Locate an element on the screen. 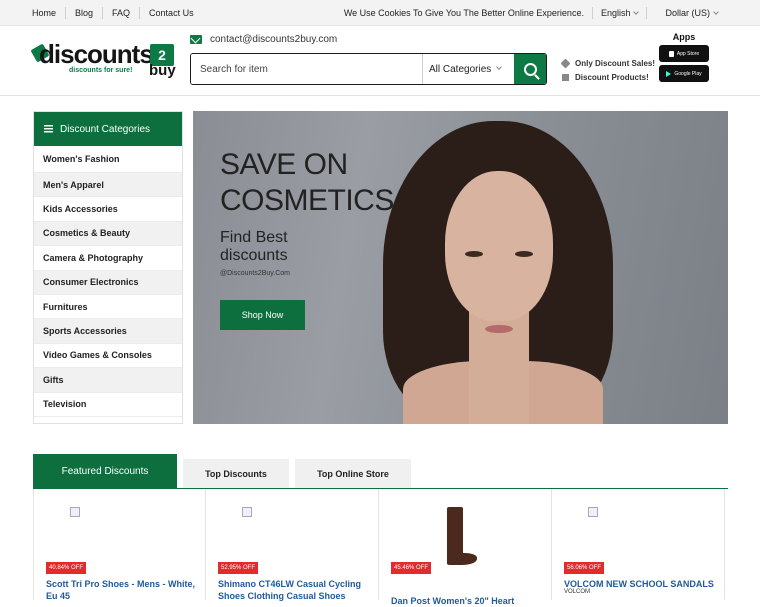 This screenshot has width=760, height=607. sidebar-item-kids-accessories: Kids Accessories is located at coordinates (108, 209).